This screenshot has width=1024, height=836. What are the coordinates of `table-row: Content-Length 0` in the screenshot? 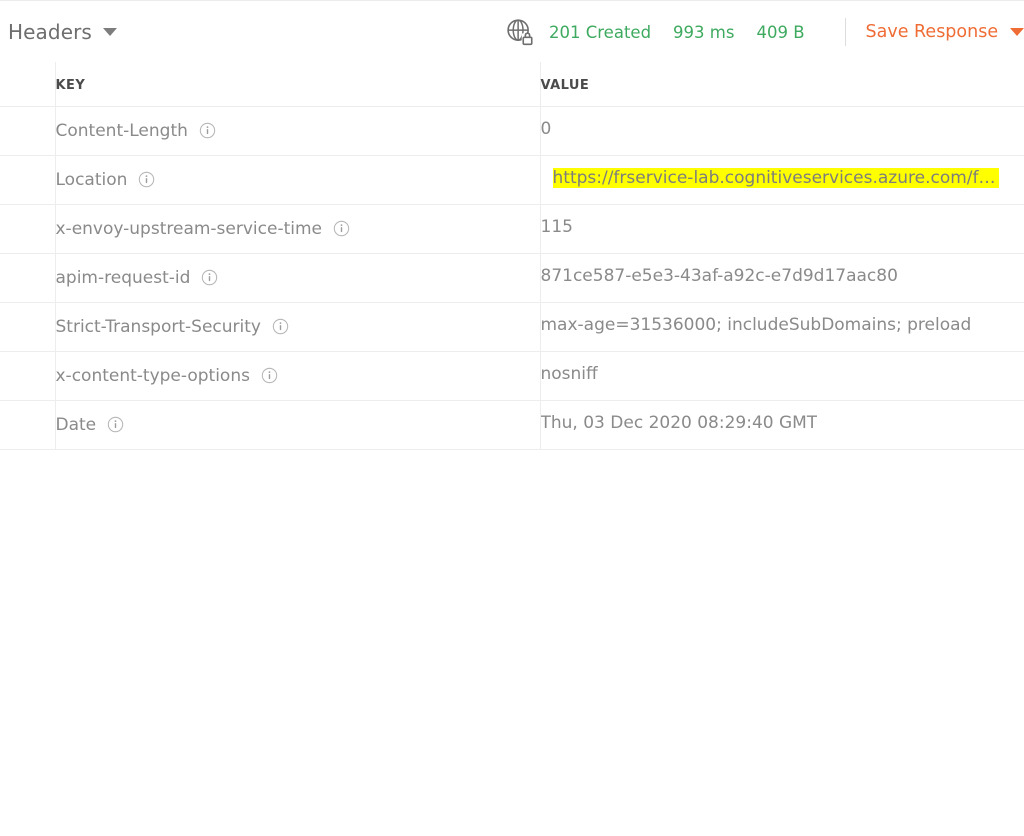 It's located at (512, 131).